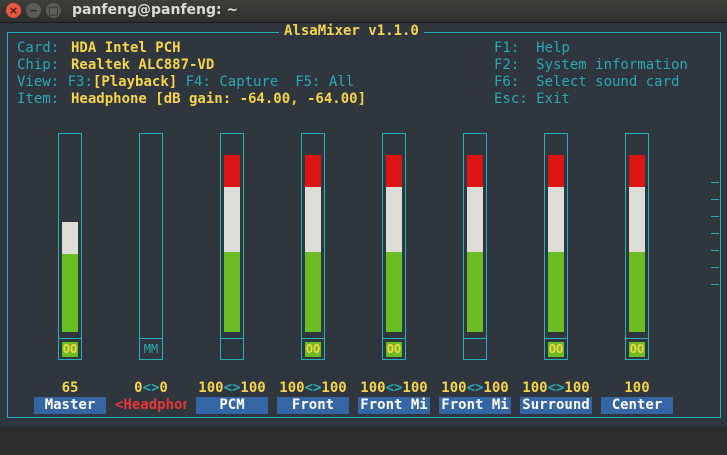  What do you see at coordinates (155, 10) in the screenshot?
I see `window-title: panfeng@panfeng: ~` at bounding box center [155, 10].